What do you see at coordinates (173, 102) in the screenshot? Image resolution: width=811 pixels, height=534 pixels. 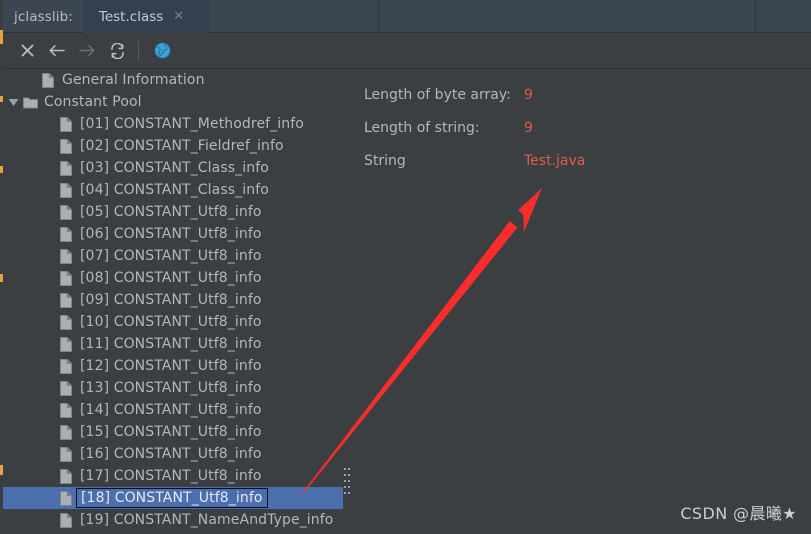 I see `tree-row: Constant Pool` at bounding box center [173, 102].